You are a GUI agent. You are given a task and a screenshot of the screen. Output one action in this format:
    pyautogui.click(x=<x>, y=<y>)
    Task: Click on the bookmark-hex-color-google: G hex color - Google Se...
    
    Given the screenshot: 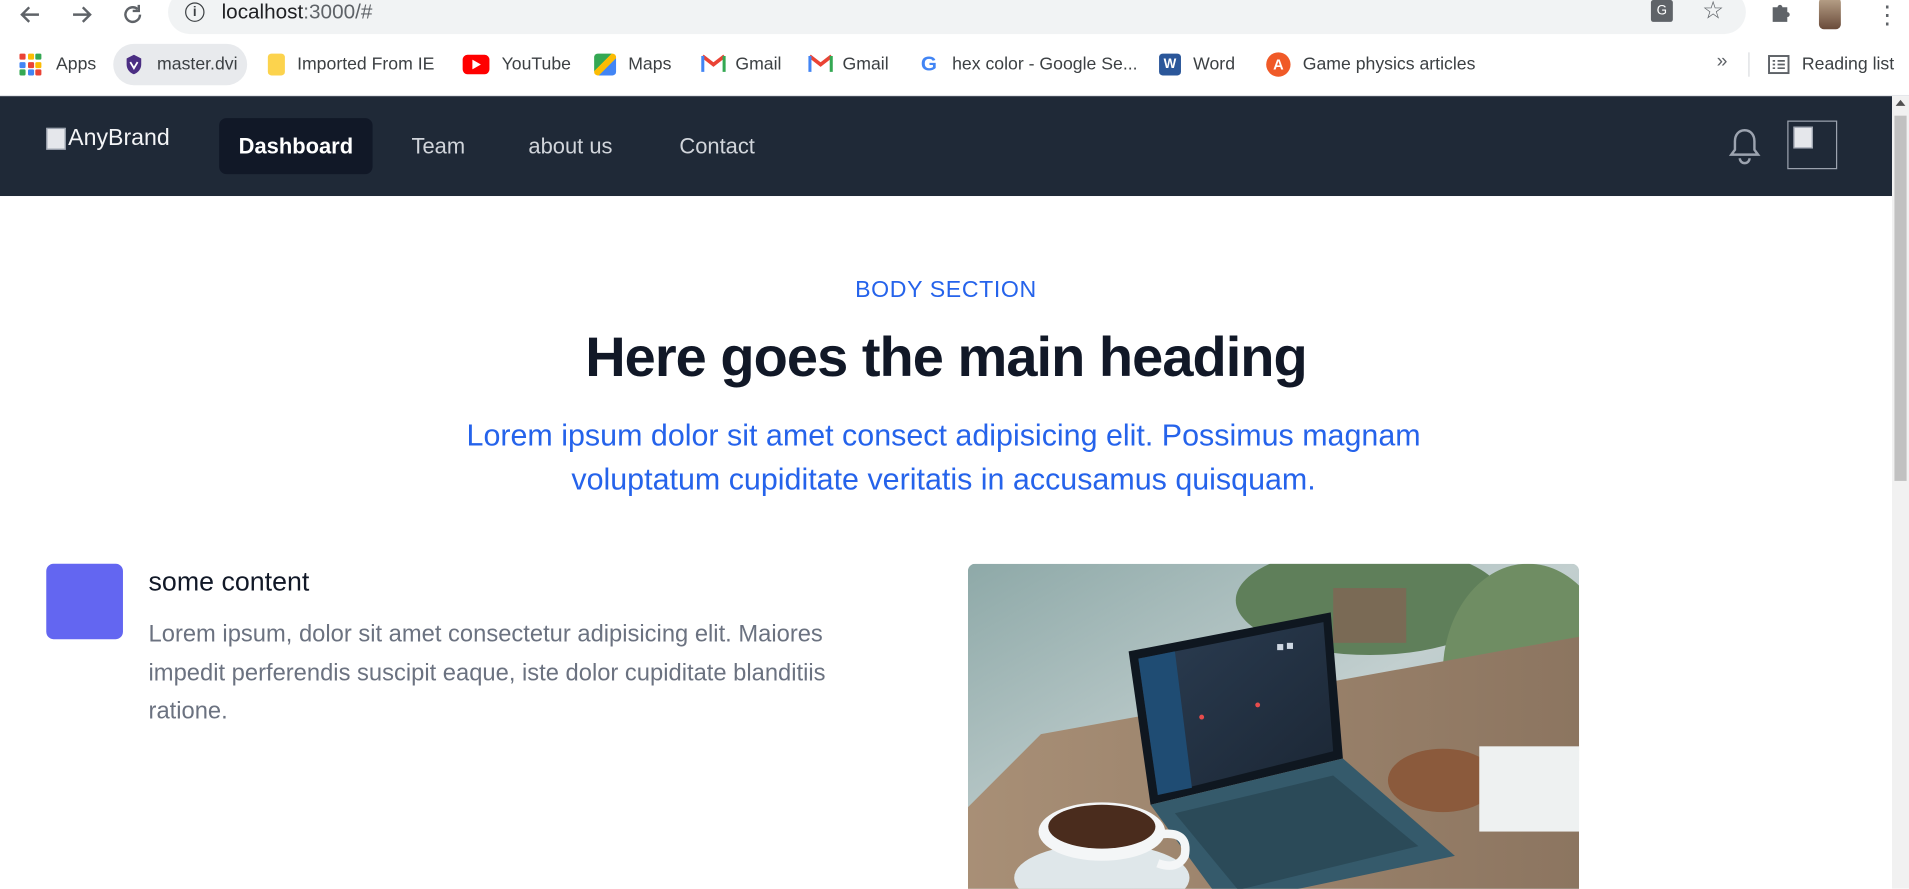 What is the action you would take?
    pyautogui.click(x=1028, y=64)
    